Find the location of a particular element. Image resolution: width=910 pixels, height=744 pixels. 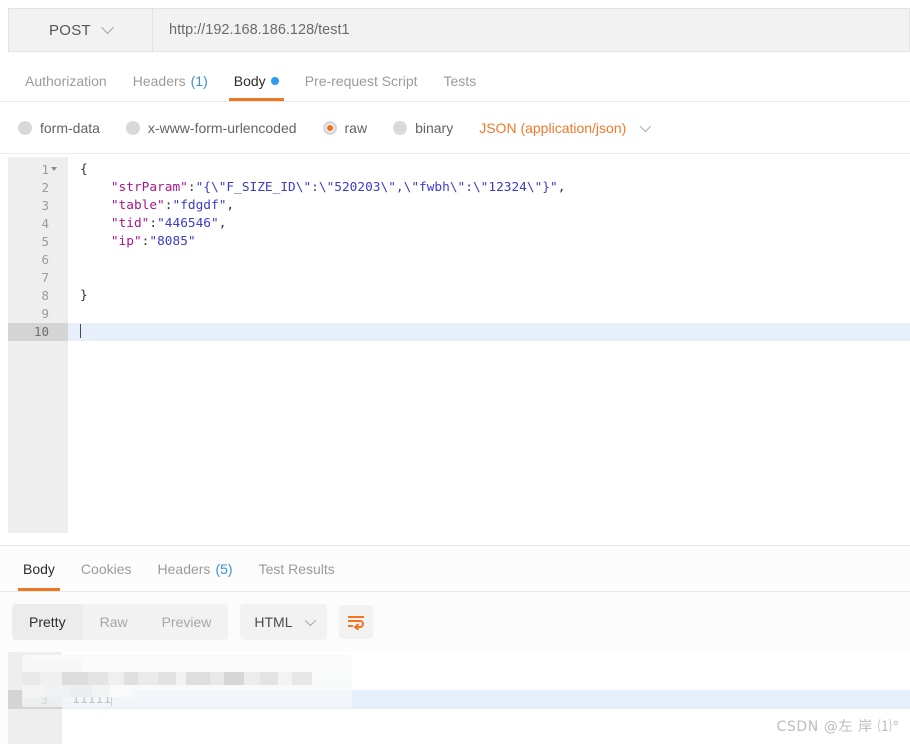

body-type-binary: binary is located at coordinates (423, 128).